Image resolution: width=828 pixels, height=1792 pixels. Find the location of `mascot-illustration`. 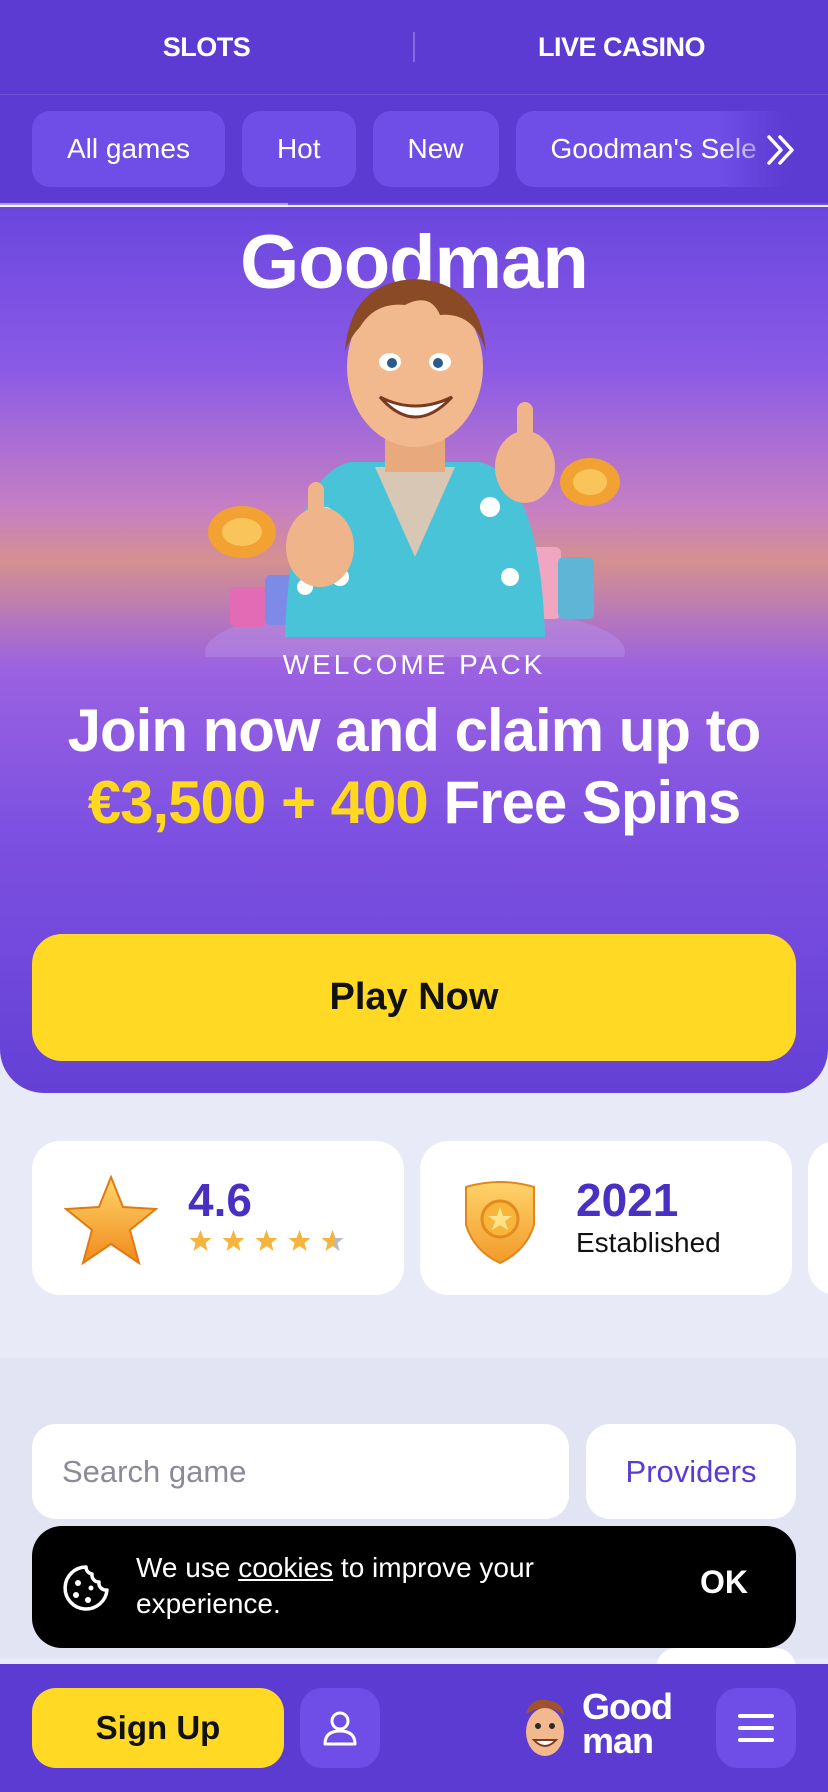

mascot-illustration is located at coordinates (415, 468).